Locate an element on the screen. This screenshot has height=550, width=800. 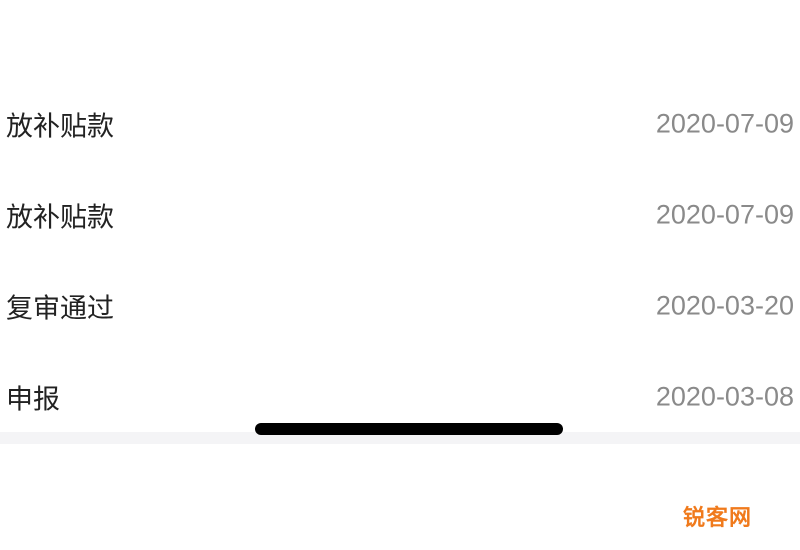
record-title: 复审通过 is located at coordinates (60, 309).